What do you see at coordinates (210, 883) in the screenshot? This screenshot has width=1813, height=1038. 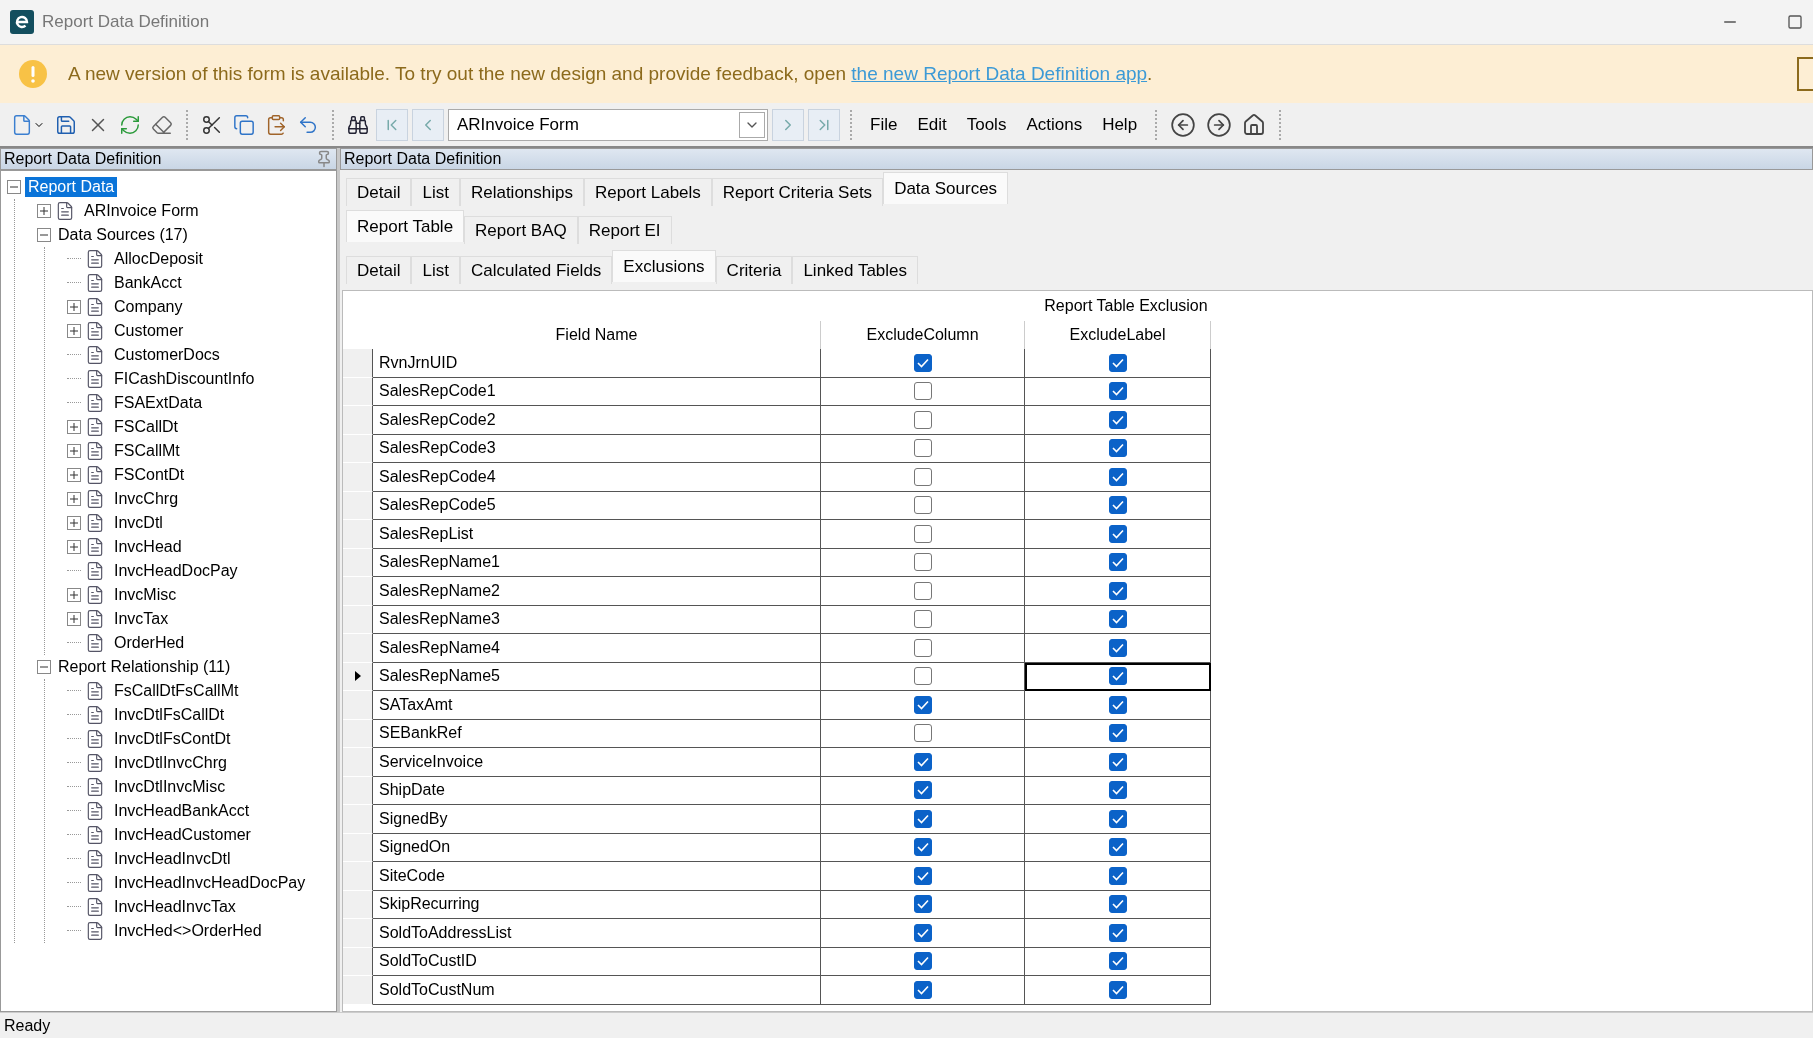 I see `tree-item: InvcHeadInvcHeadDocPay` at bounding box center [210, 883].